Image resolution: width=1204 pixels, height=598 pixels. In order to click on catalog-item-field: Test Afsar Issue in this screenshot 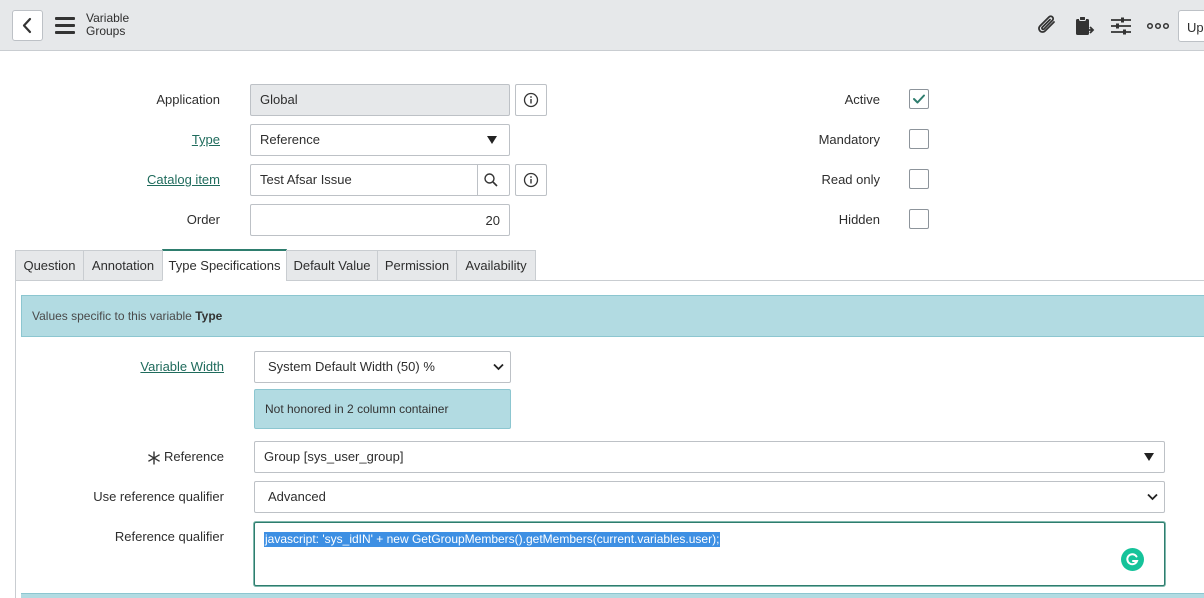, I will do `click(380, 180)`.